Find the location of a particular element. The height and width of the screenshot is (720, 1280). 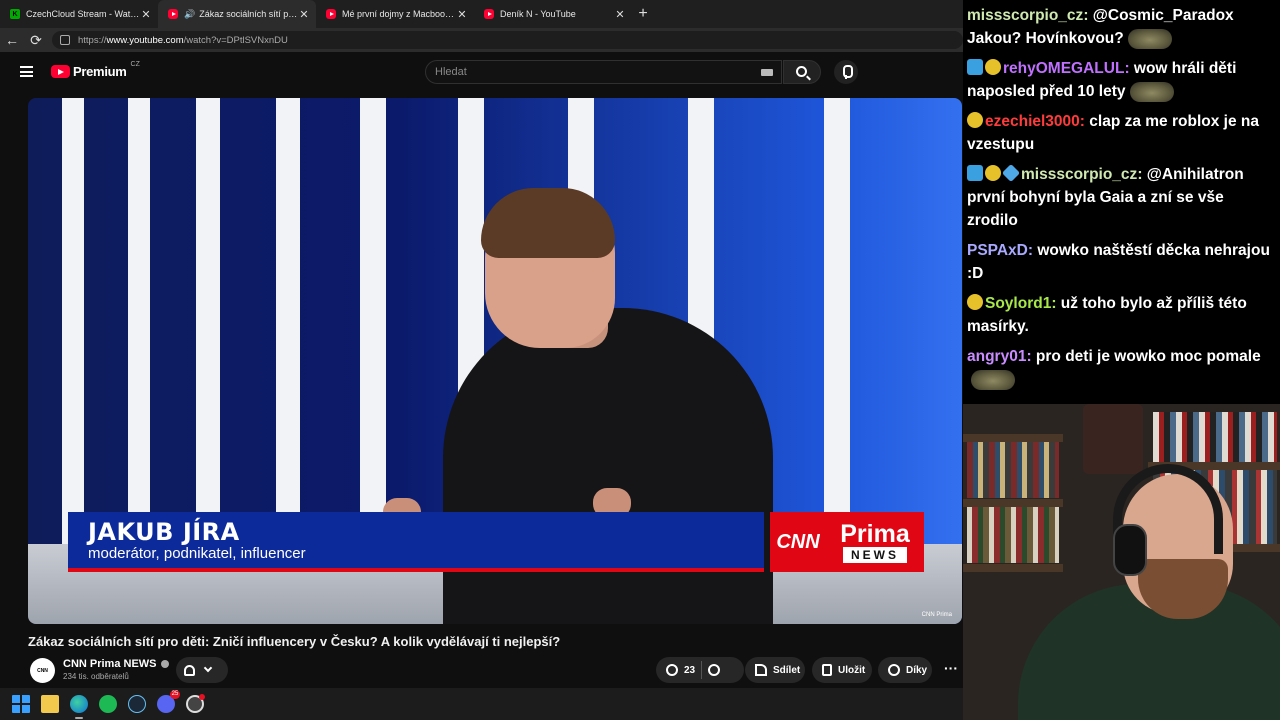

channel-avatar: CNN is located at coordinates (42, 670).